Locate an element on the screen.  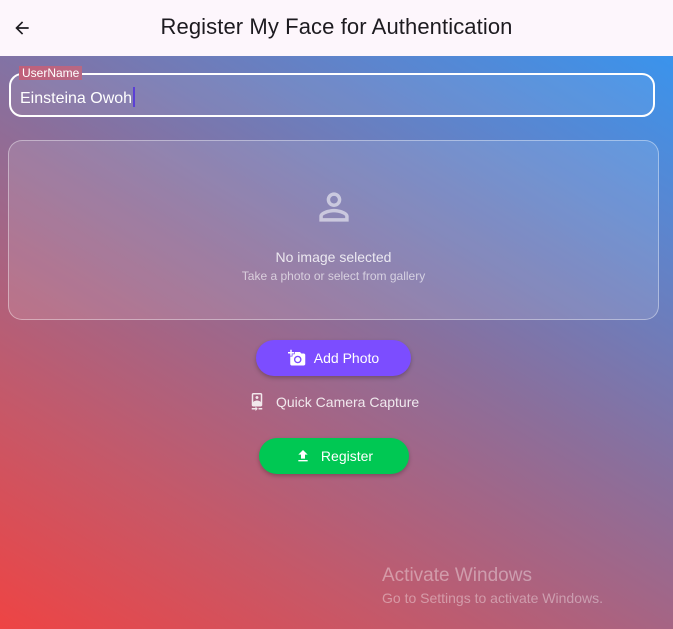
quick-camera-capture-button: Quick Camera Capture is located at coordinates (337, 402).